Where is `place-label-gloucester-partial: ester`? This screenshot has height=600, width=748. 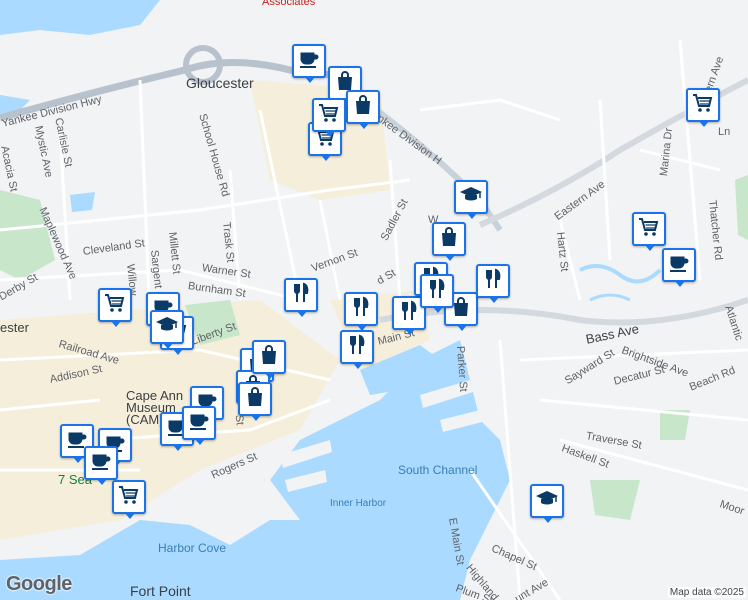 place-label-gloucester-partial: ester is located at coordinates (14, 327).